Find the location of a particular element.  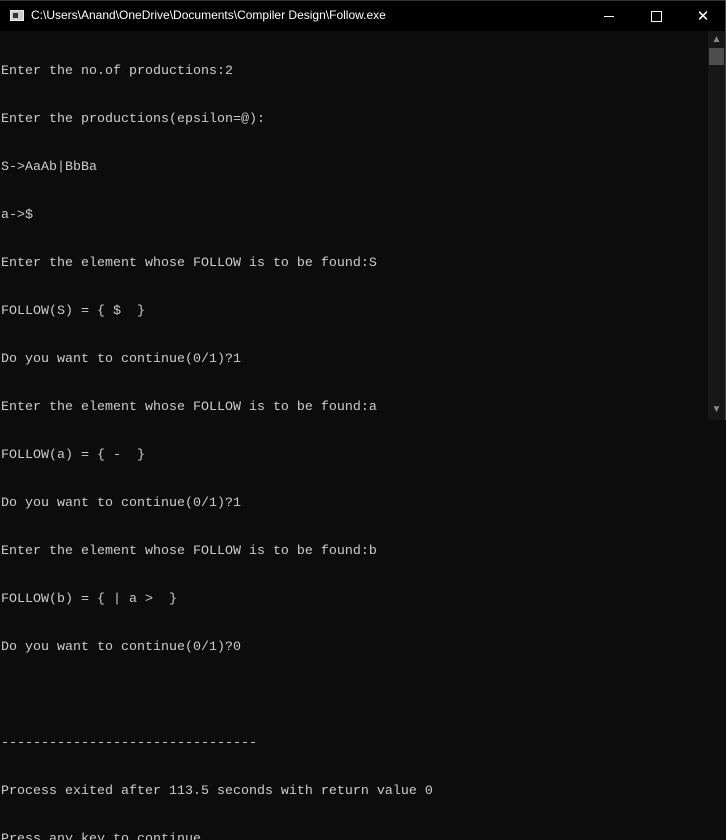

scroll-up-icon: ▲ is located at coordinates (716, 39).